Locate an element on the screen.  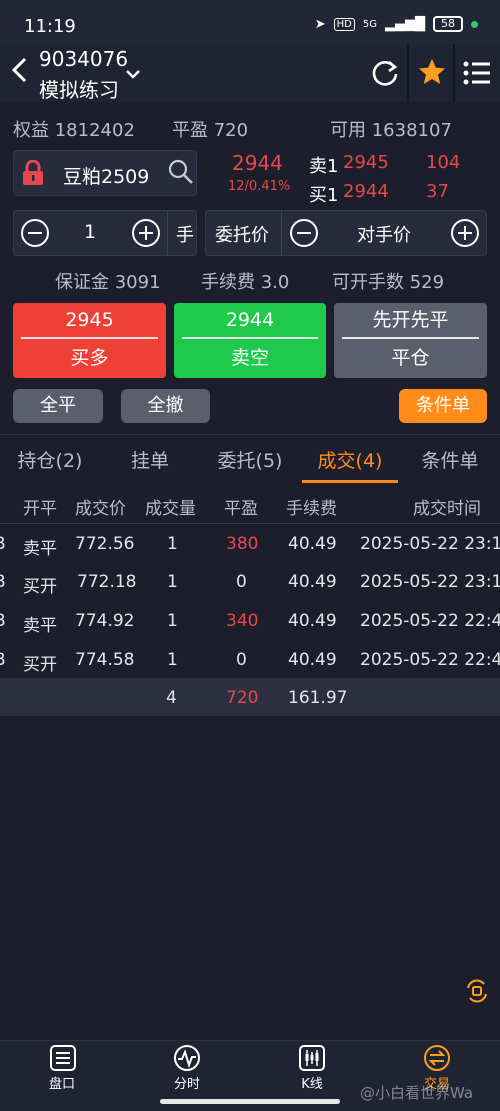
kline-icon is located at coordinates (312, 1060).